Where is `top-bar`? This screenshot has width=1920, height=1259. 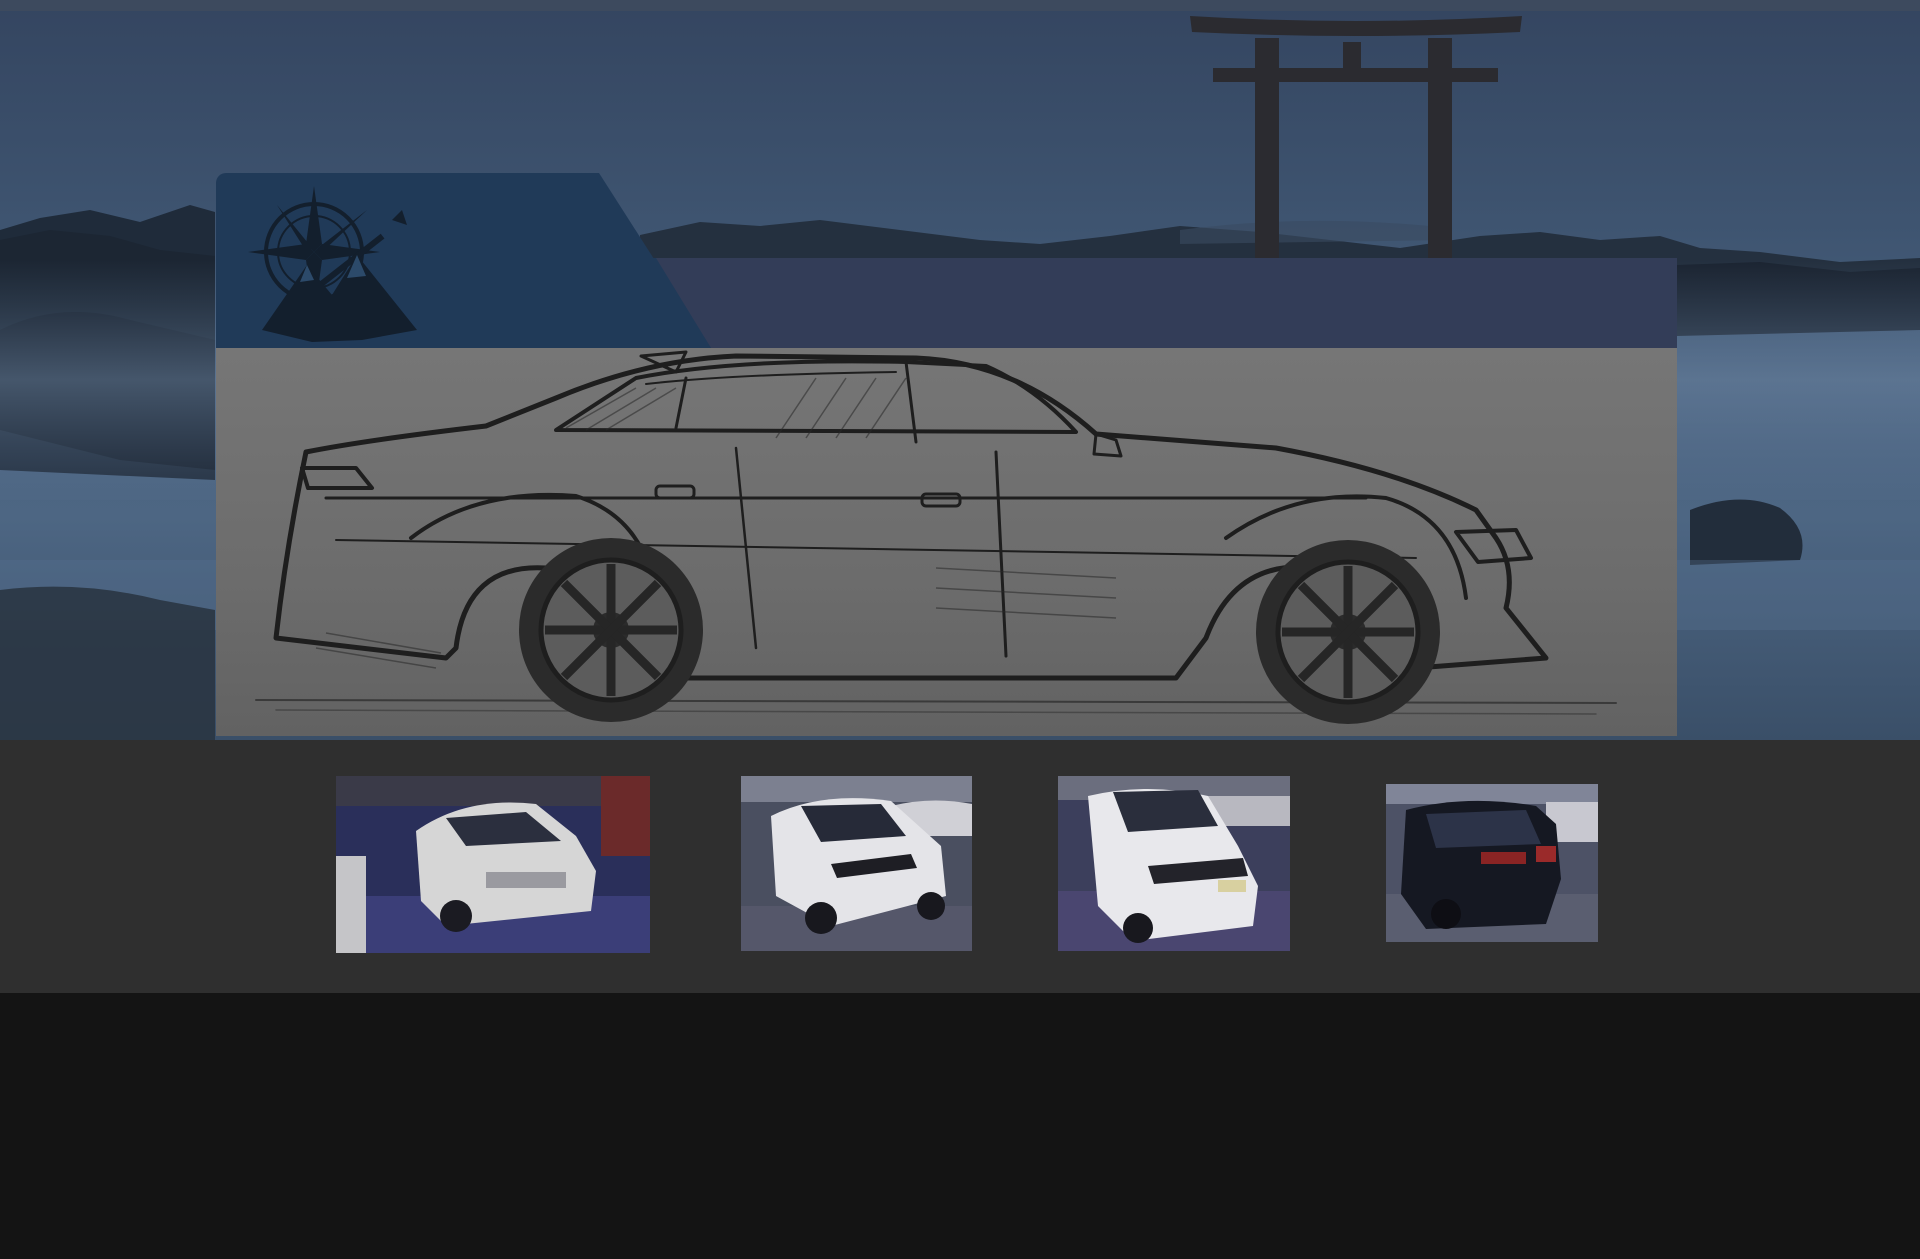 top-bar is located at coordinates (960, 5).